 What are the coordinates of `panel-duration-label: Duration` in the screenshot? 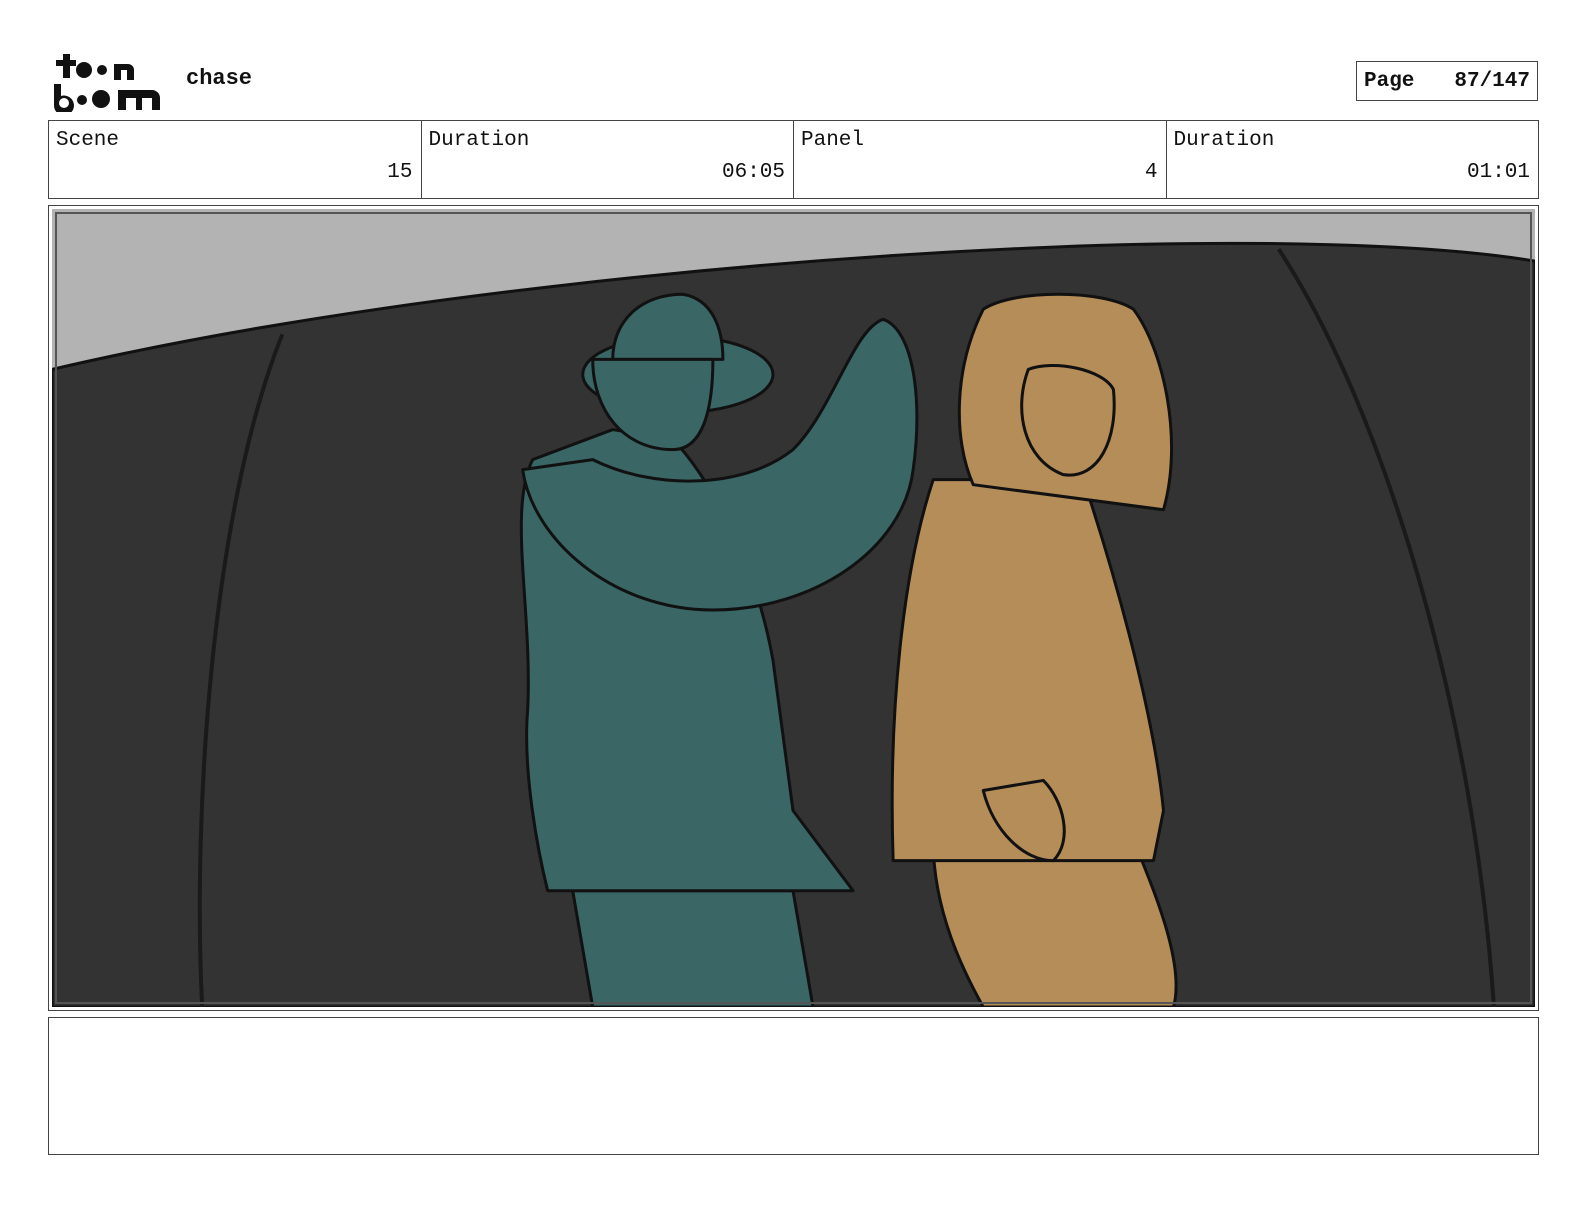 It's located at (1224, 140).